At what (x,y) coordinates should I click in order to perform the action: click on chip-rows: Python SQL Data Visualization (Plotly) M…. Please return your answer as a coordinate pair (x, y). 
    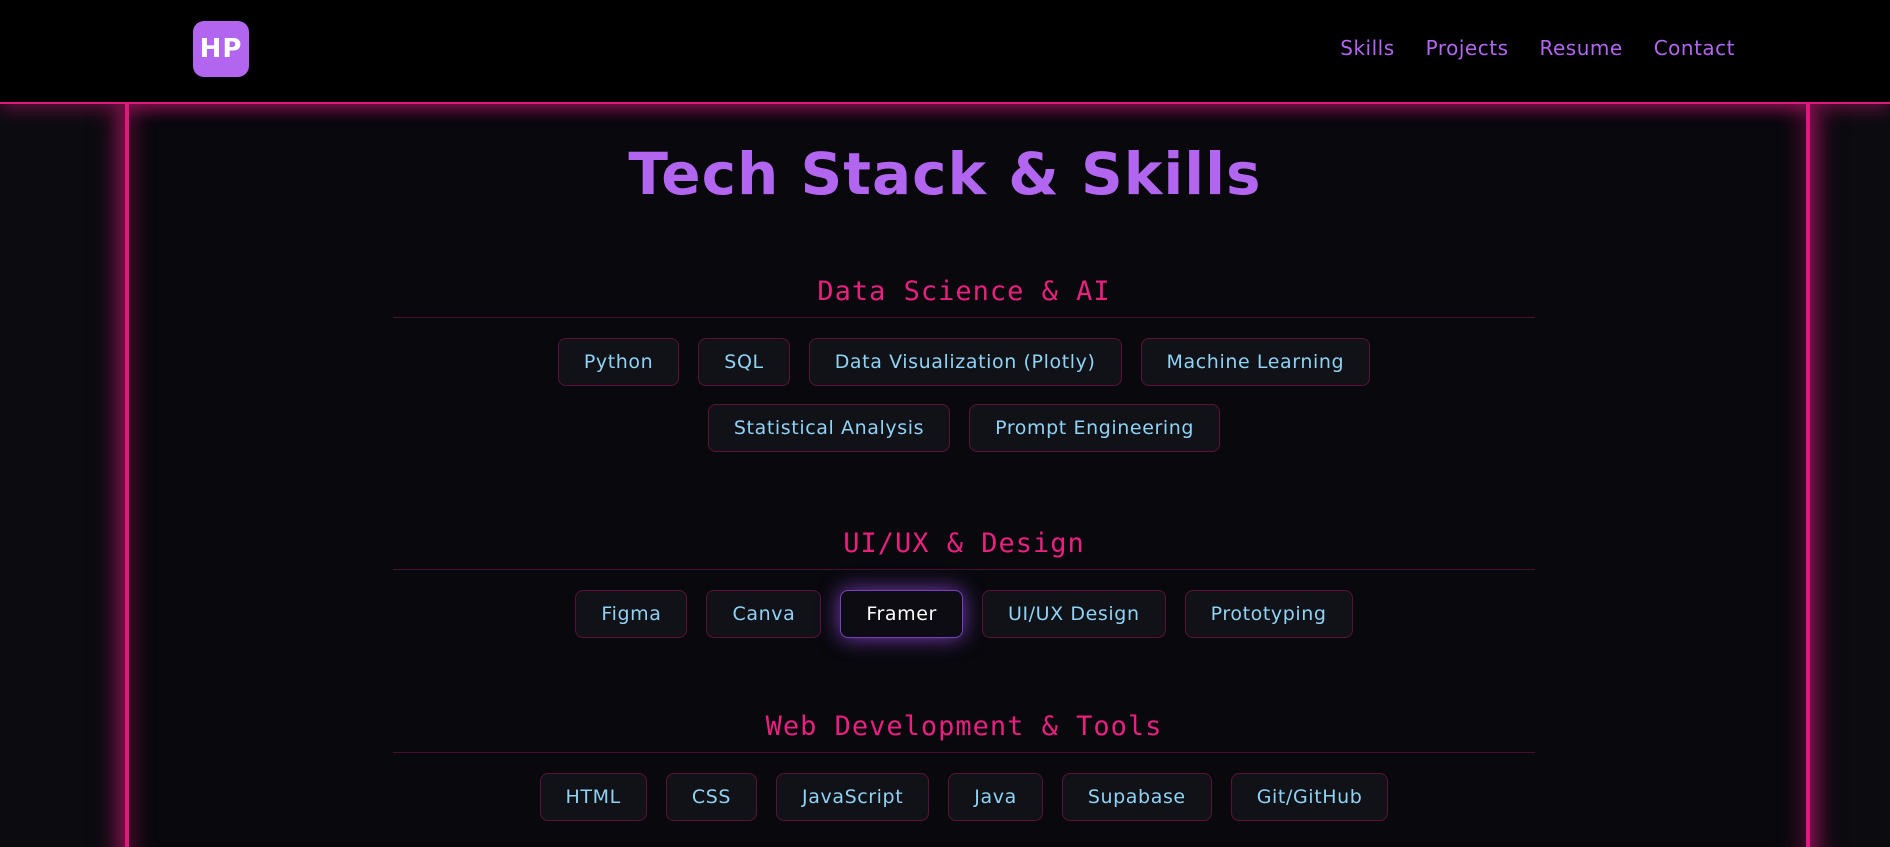
    Looking at the image, I should click on (964, 395).